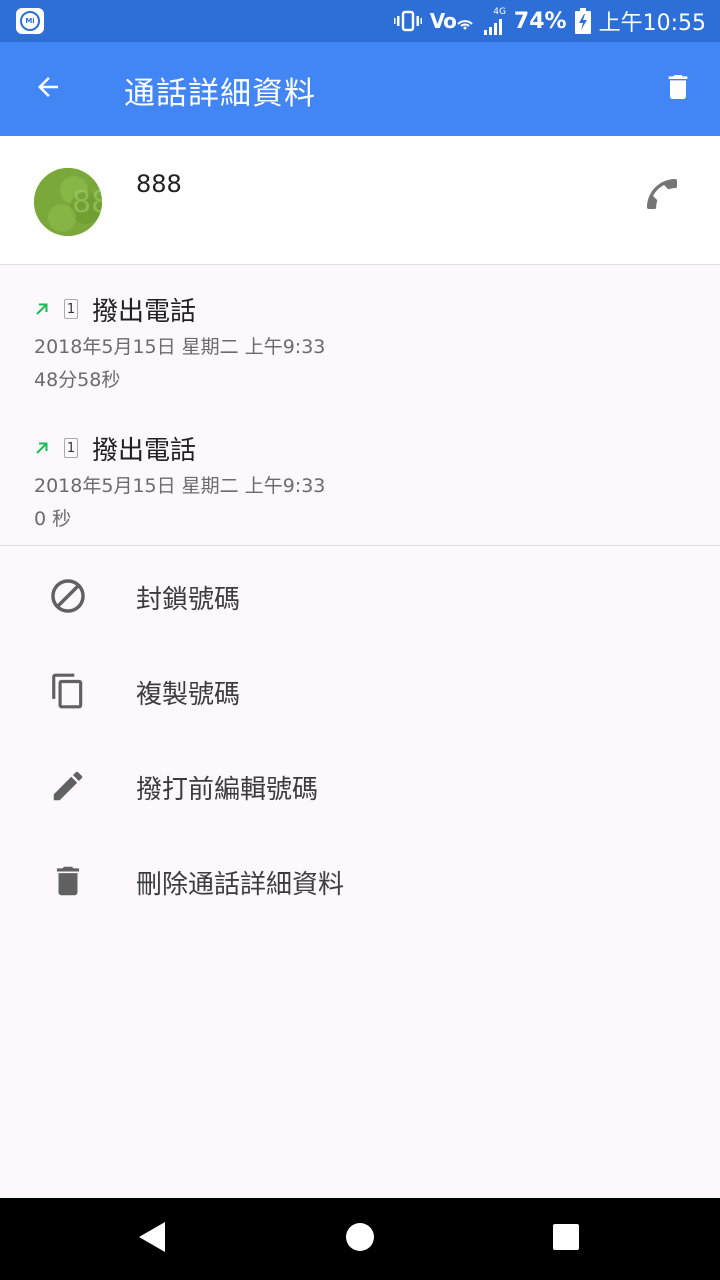  What do you see at coordinates (360, 200) in the screenshot?
I see `contact-header: 888 888` at bounding box center [360, 200].